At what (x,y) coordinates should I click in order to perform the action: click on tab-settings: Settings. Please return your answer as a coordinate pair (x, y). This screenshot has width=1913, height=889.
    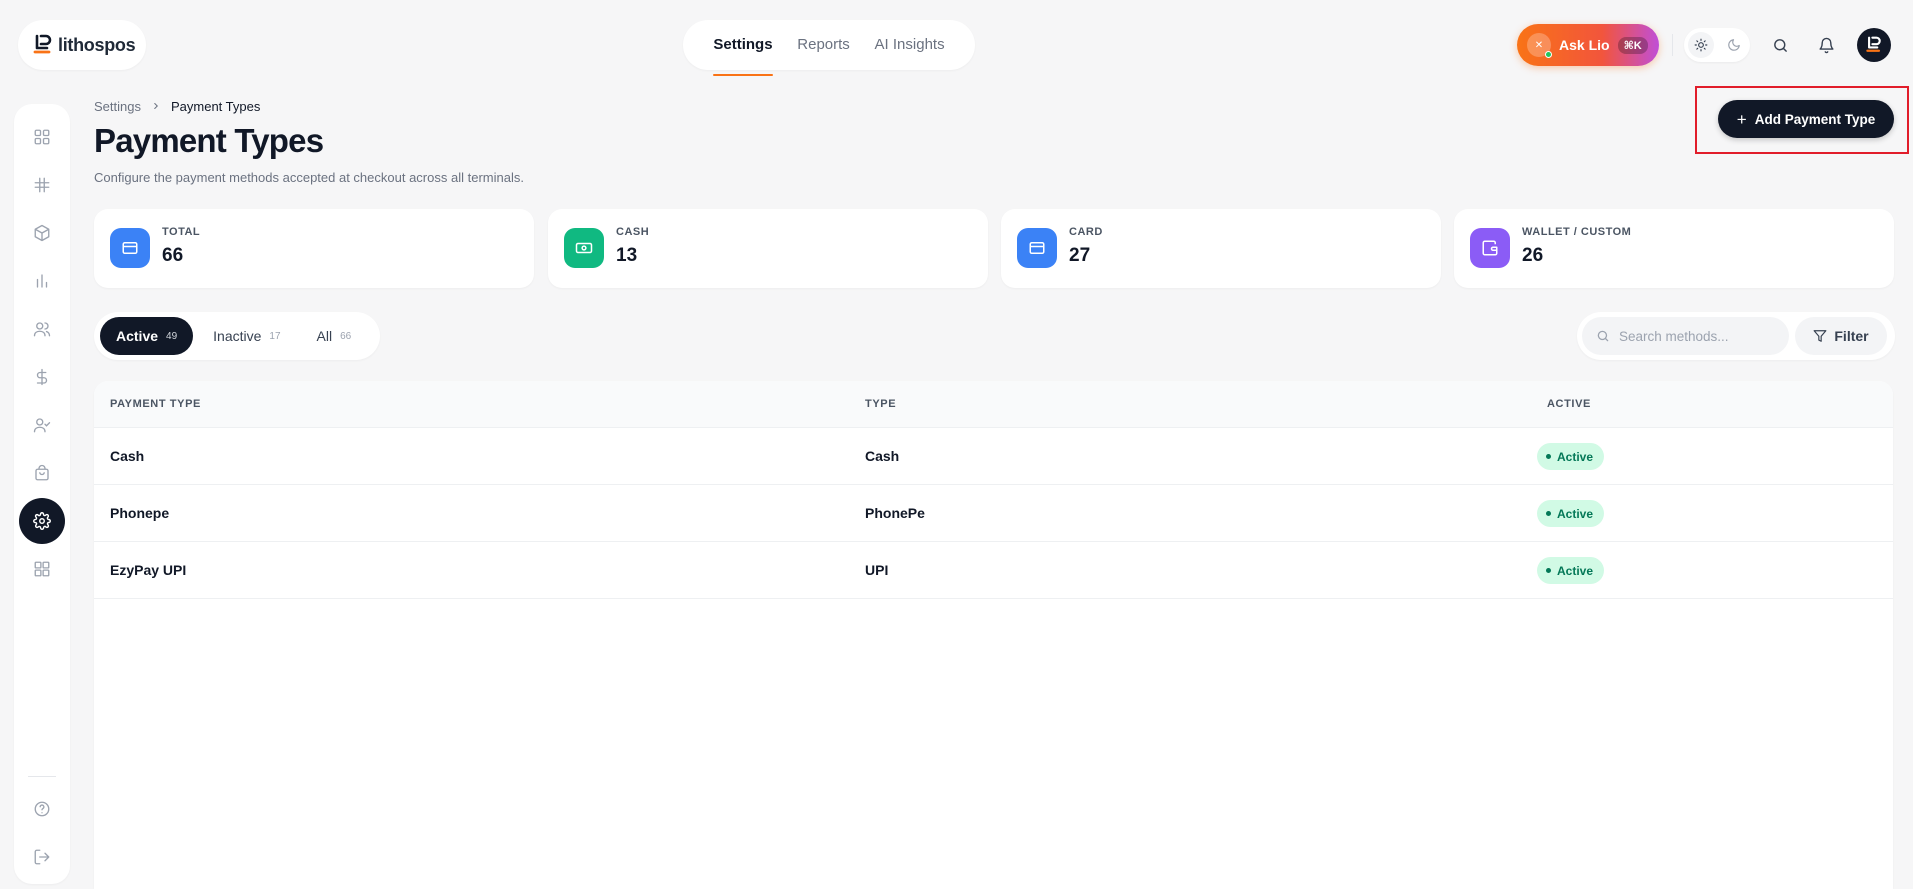
    Looking at the image, I should click on (743, 48).